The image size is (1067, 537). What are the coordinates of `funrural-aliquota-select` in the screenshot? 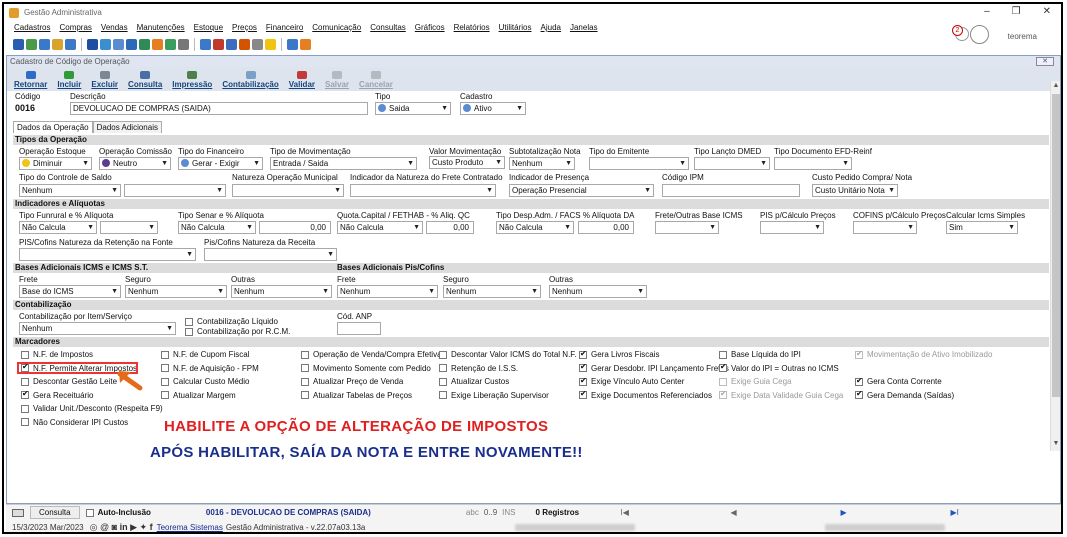 It's located at (129, 227).